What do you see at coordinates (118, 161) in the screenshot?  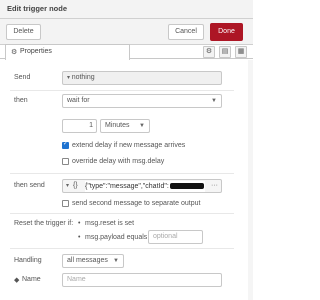 I see `override-delay-label: override delay with msg.delay` at bounding box center [118, 161].